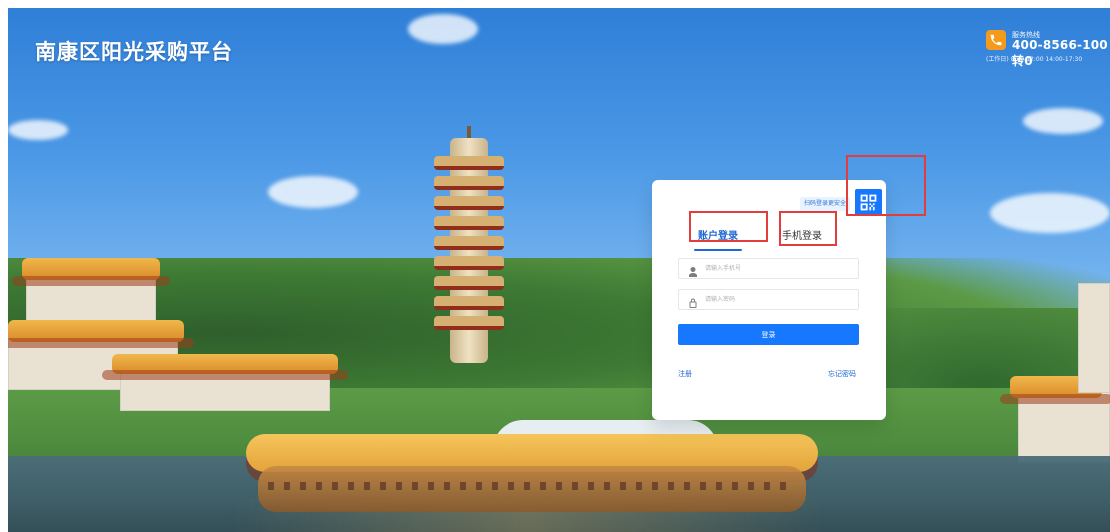 The width and height of the screenshot is (1110, 532). What do you see at coordinates (101, 334) in the screenshot?
I see `temple-roof-left-lower` at bounding box center [101, 334].